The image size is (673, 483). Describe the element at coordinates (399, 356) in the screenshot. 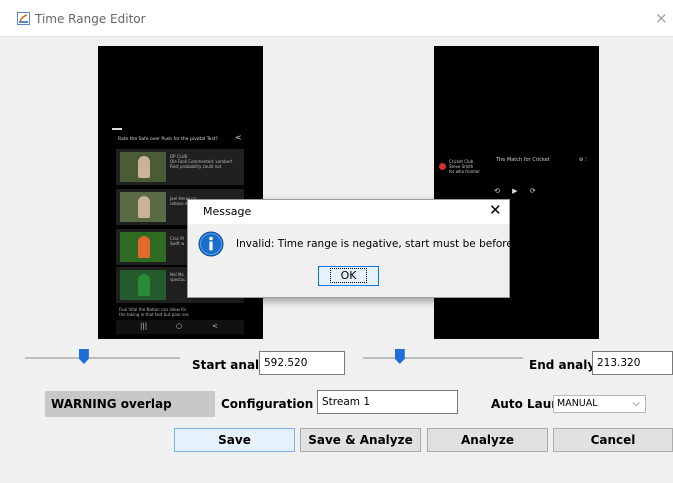

I see `end-slider-thumb` at that location.